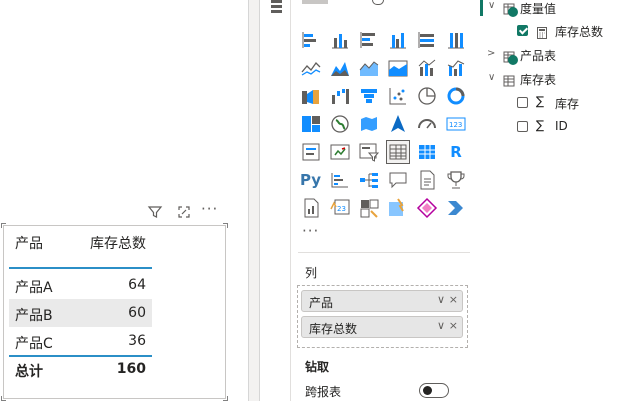 Image resolution: width=618 pixels, height=401 pixels. Describe the element at coordinates (491, 53) in the screenshot. I see `chevron-right-icon: >` at that location.